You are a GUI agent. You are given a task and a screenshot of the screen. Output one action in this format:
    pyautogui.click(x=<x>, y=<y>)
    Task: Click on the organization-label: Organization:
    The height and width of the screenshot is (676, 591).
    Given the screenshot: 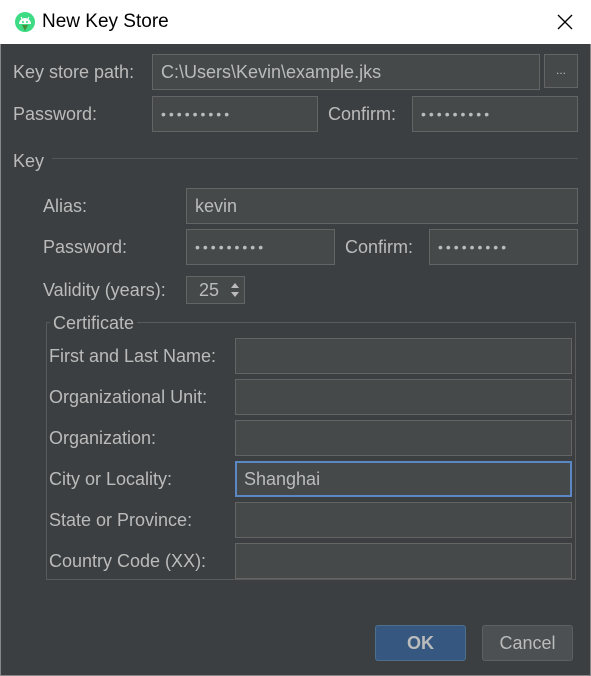 What is the action you would take?
    pyautogui.click(x=103, y=438)
    